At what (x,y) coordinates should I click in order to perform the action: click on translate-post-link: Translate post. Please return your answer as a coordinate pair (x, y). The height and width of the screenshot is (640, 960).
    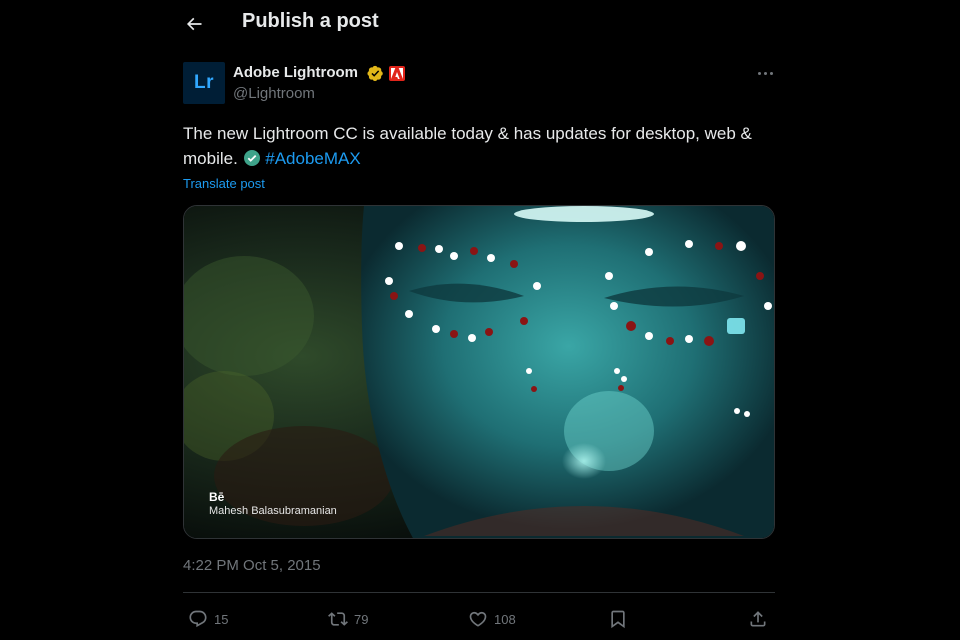
    Looking at the image, I should click on (224, 183).